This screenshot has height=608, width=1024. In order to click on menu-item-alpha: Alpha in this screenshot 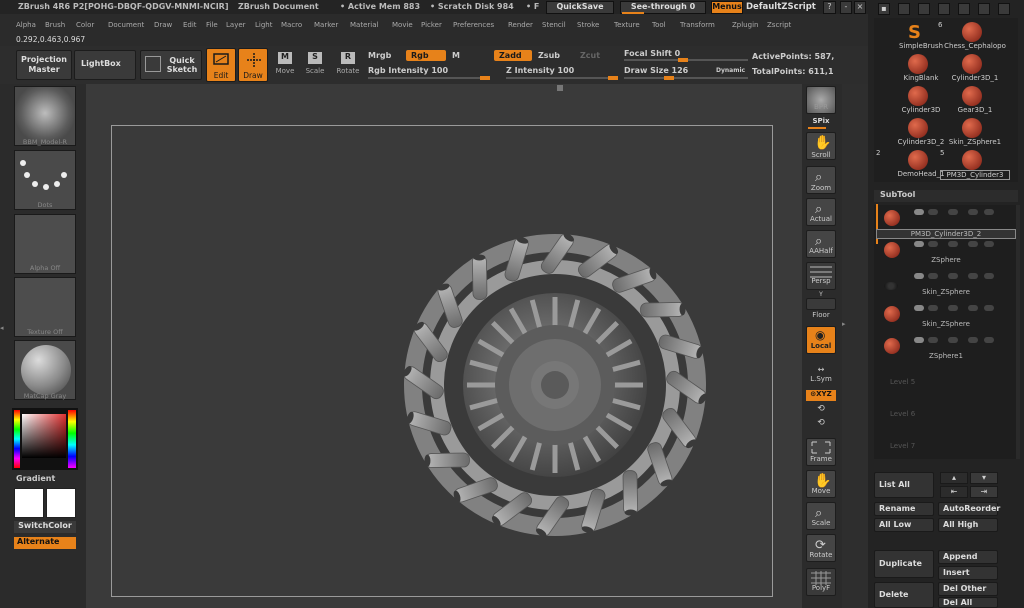, I will do `click(26, 25)`.